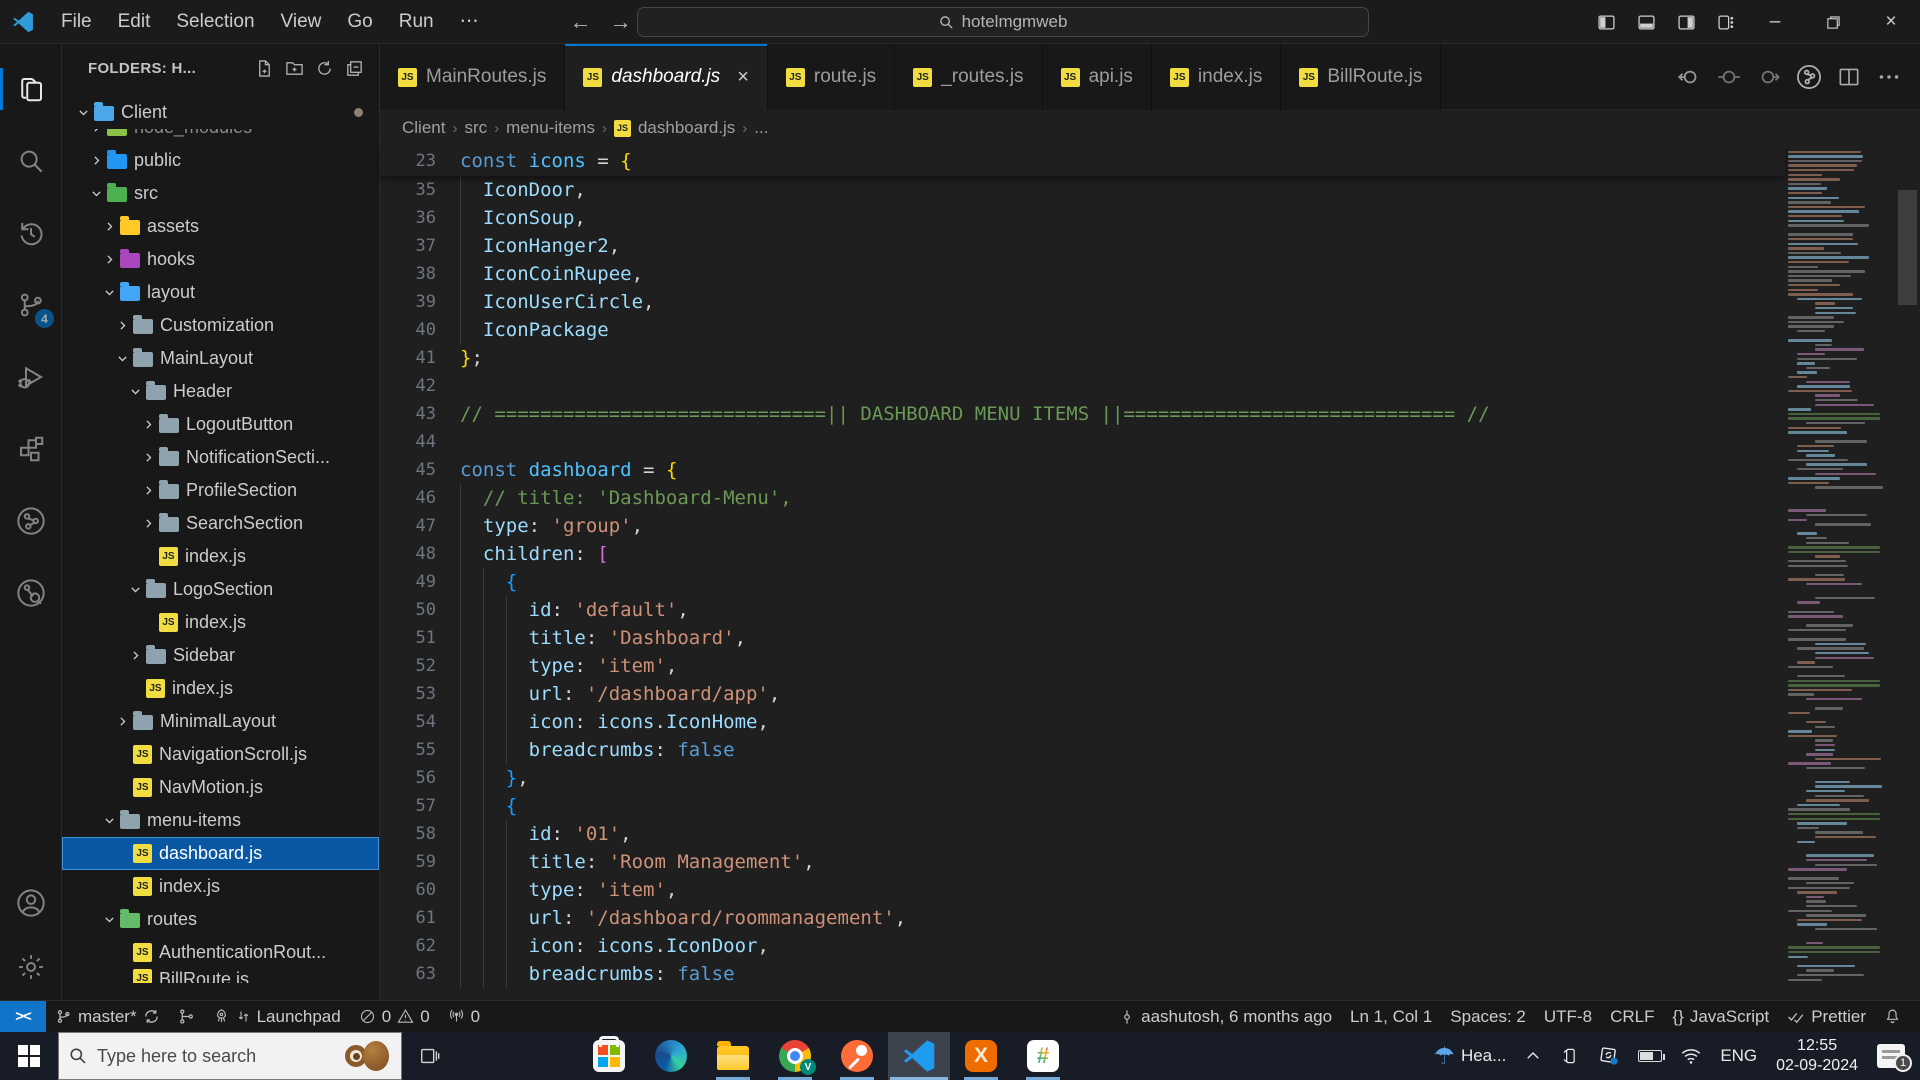 This screenshot has height=1080, width=1920. What do you see at coordinates (1082, 442) in the screenshot?
I see `code-line: 44` at bounding box center [1082, 442].